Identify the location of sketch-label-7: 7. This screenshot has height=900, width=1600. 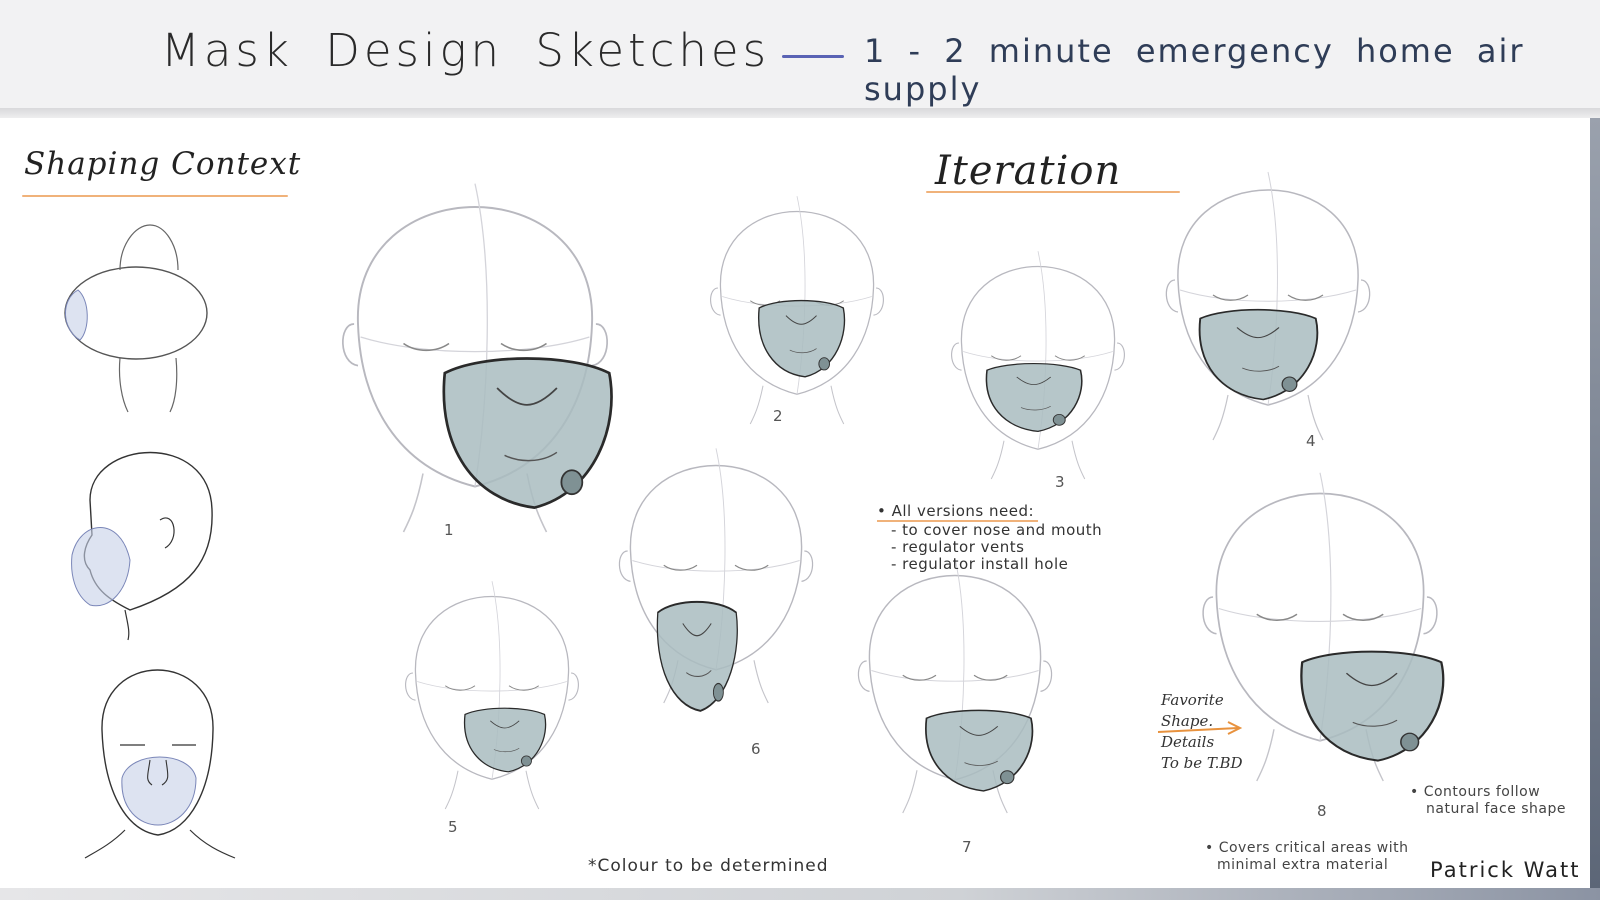
(967, 847).